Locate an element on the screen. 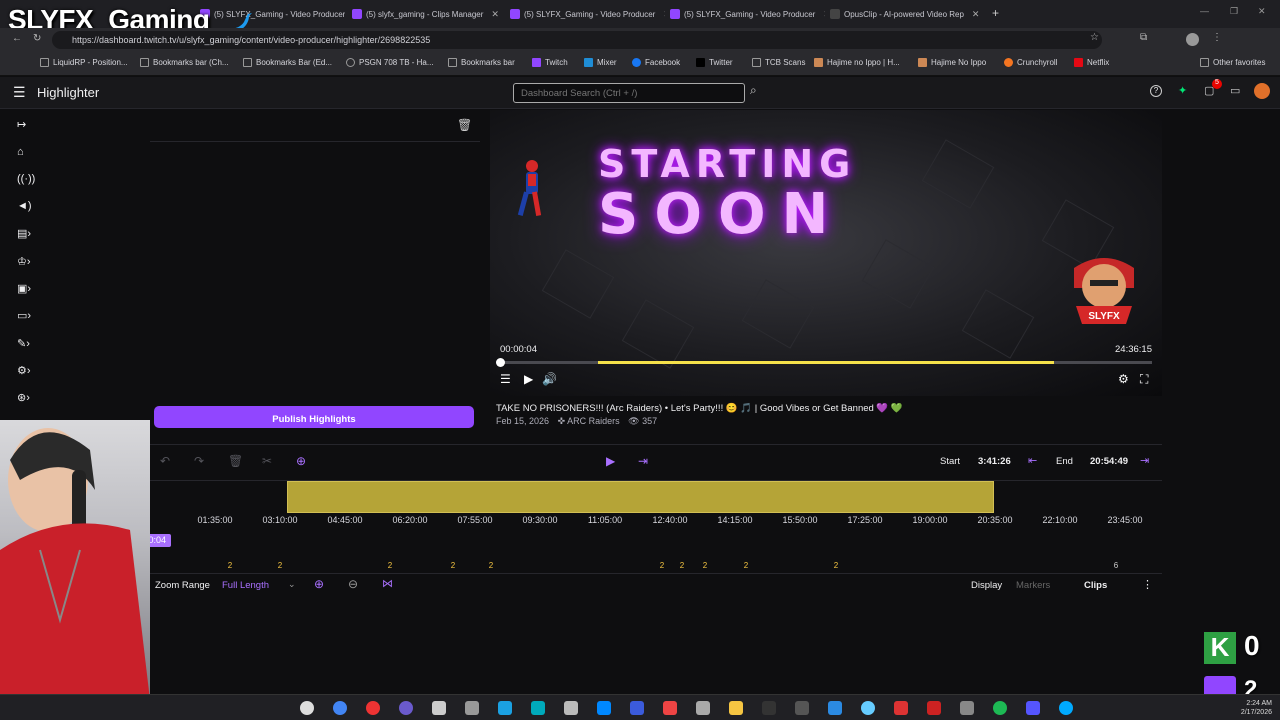 Image resolution: width=1280 pixels, height=720 pixels. hamburger-menu-icon: ☰ is located at coordinates (19, 92).